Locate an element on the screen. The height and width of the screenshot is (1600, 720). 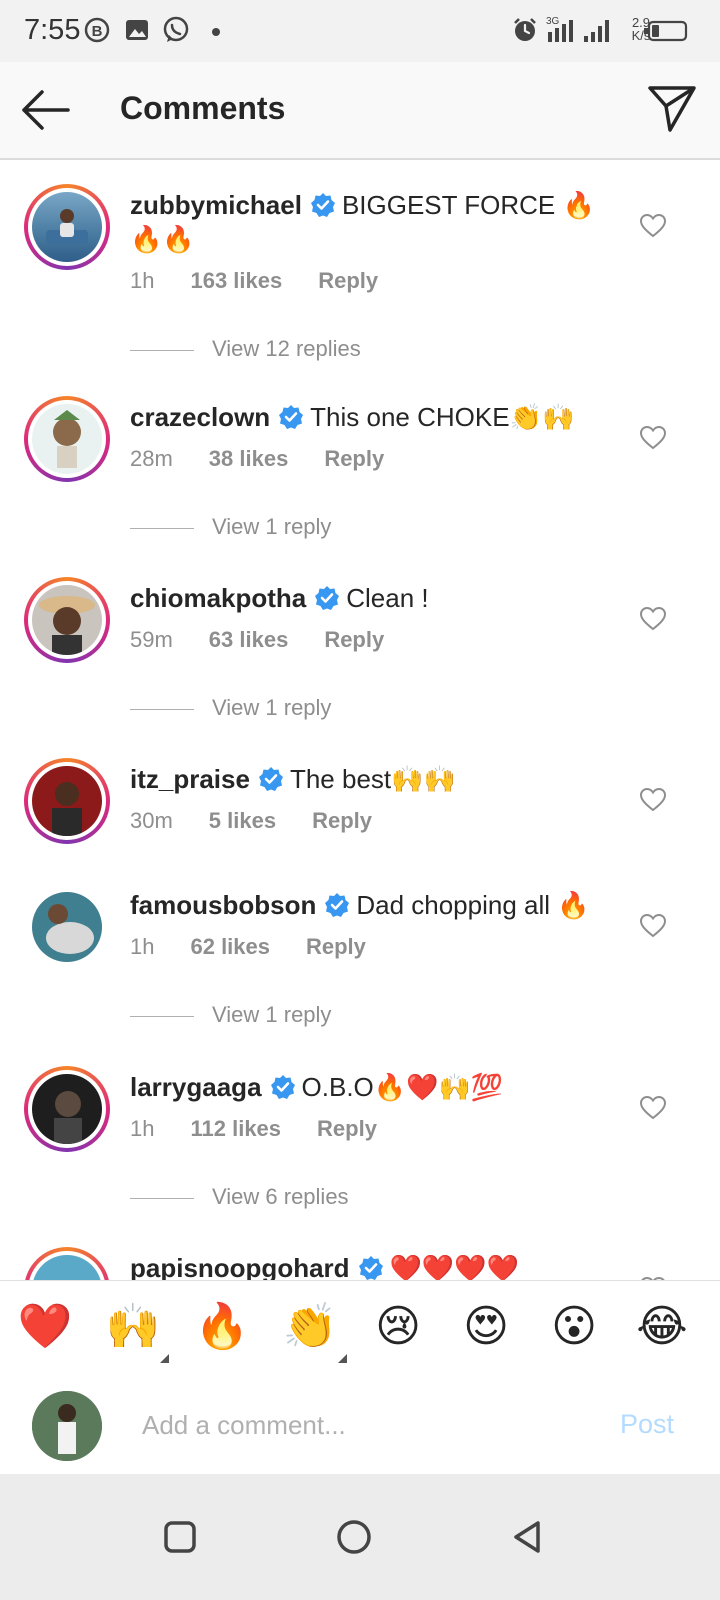
comment-meta: 59m 63 likes Reply is located at coordinates (275, 640).